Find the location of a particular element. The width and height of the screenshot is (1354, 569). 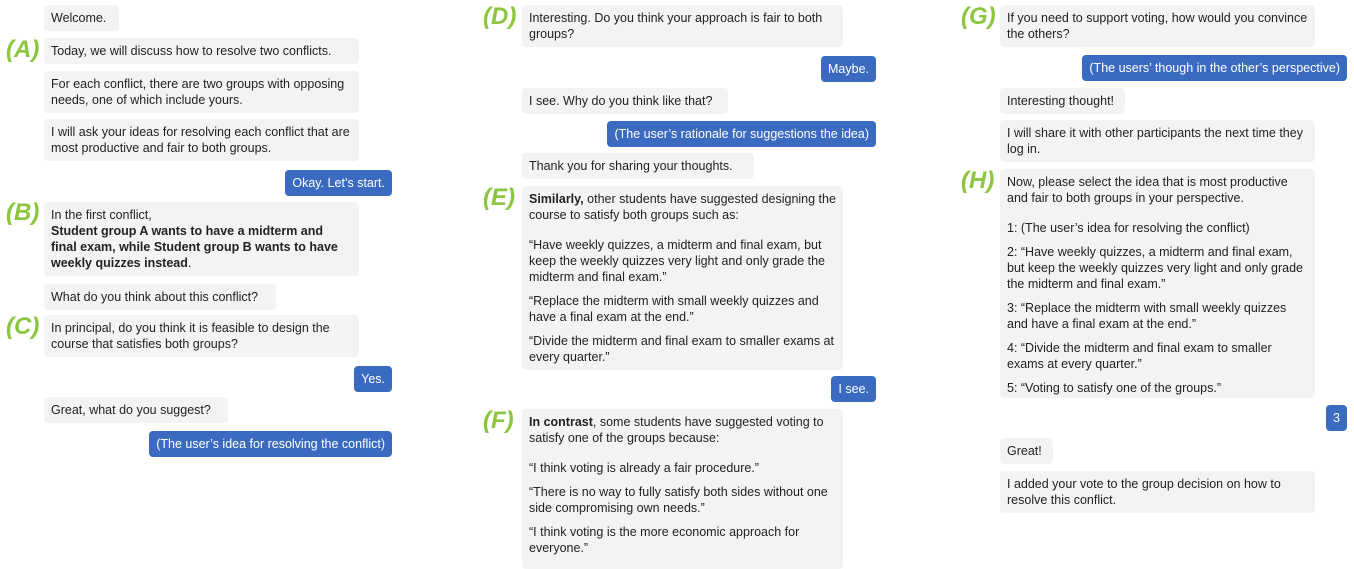

step-marker-h: (H) is located at coordinates (978, 180).